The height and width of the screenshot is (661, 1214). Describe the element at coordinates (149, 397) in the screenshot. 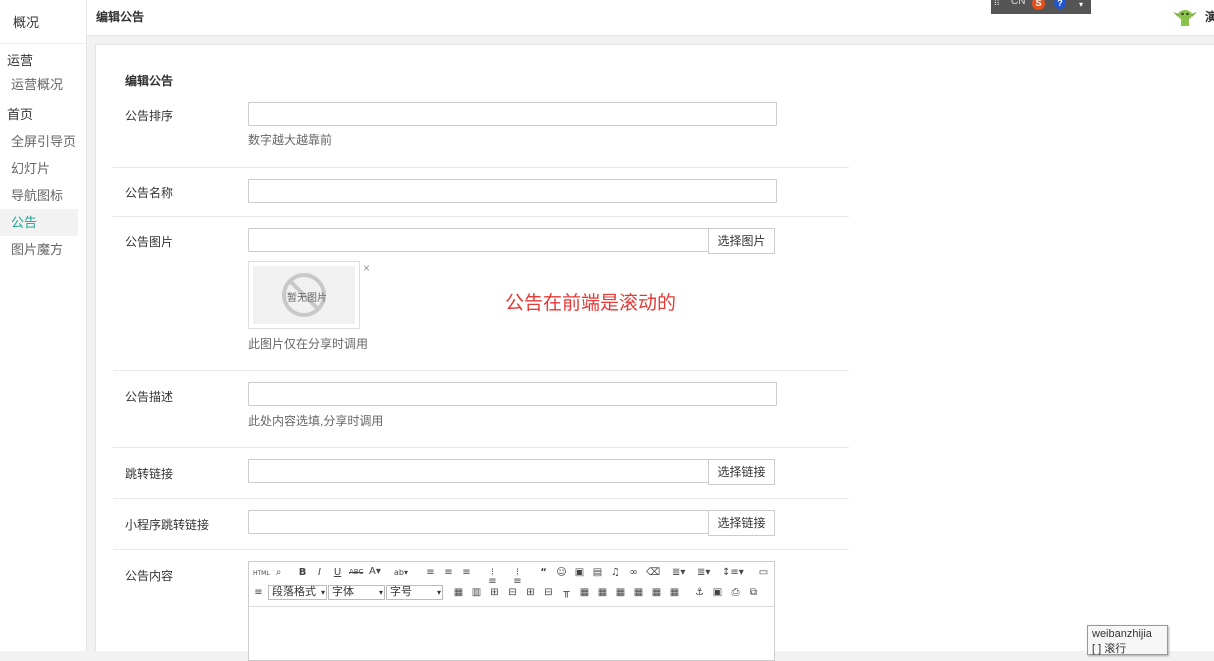

I see `desc-label: 公告描述` at that location.